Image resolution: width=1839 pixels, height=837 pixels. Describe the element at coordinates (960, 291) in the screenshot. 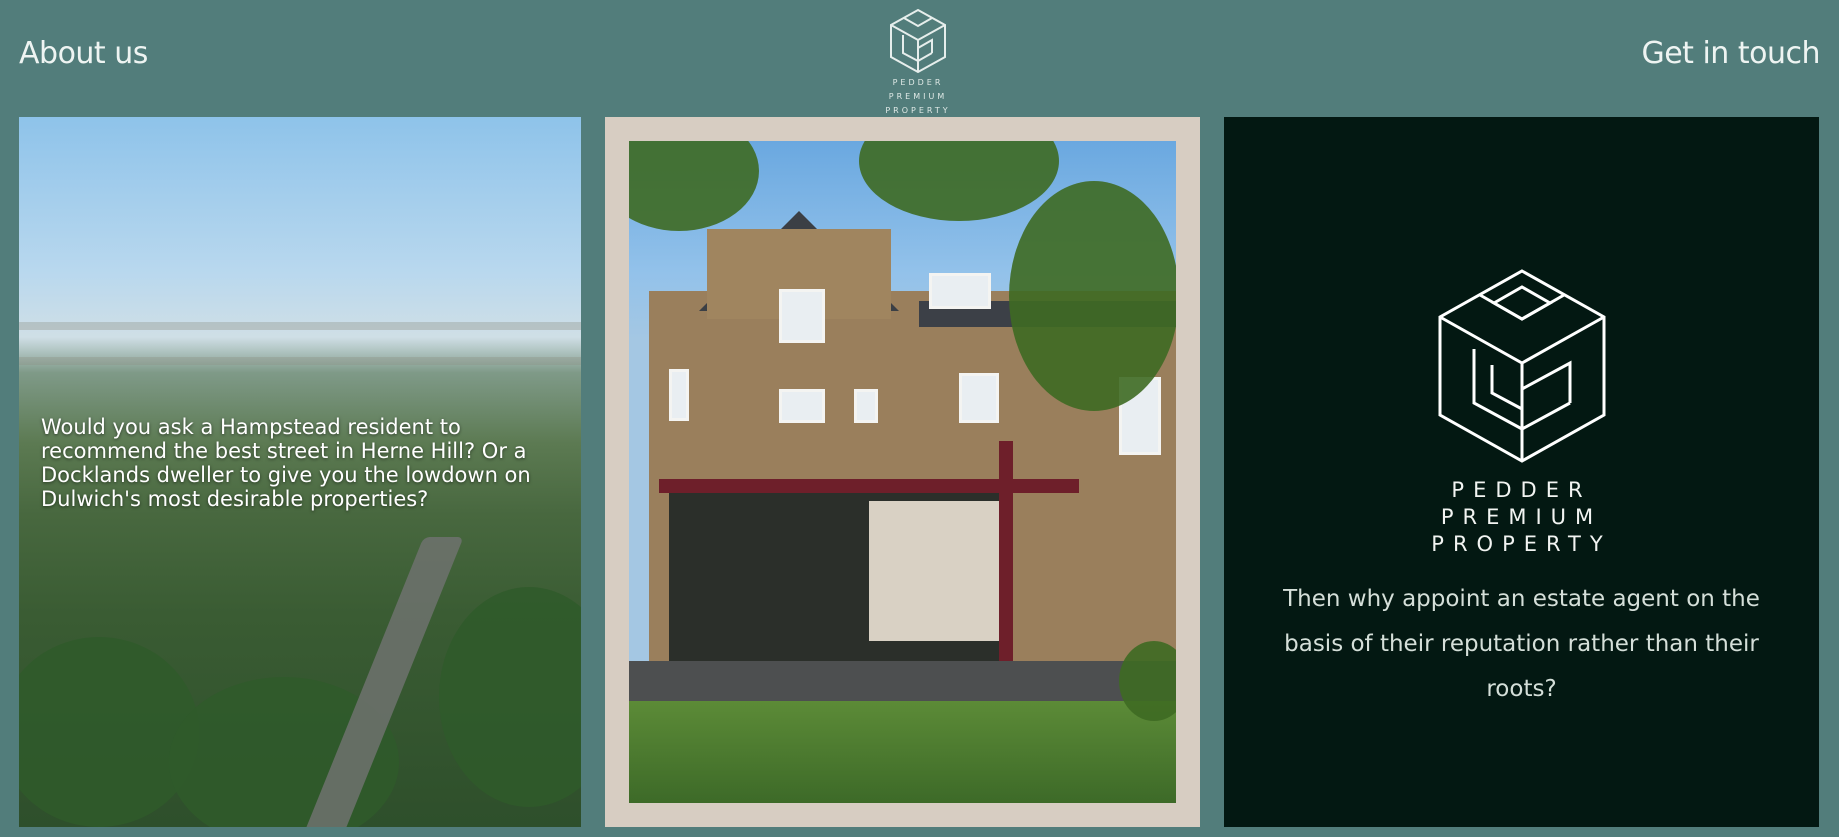

I see `house-dormer-window` at that location.